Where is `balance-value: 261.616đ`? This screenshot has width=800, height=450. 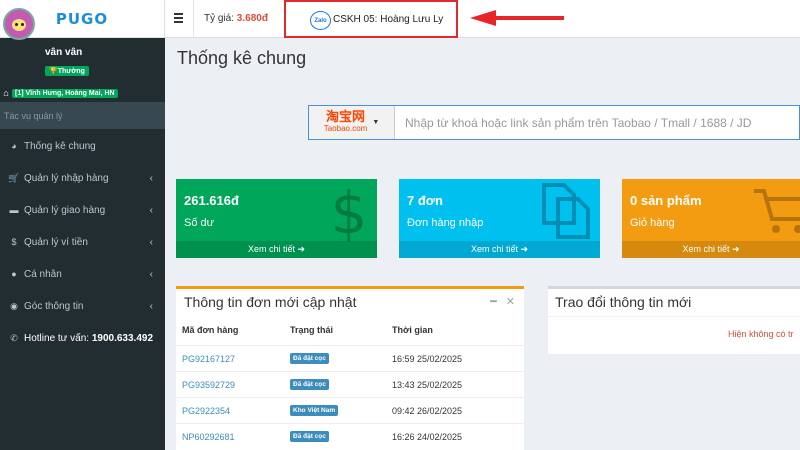
balance-value: 261.616đ is located at coordinates (211, 200).